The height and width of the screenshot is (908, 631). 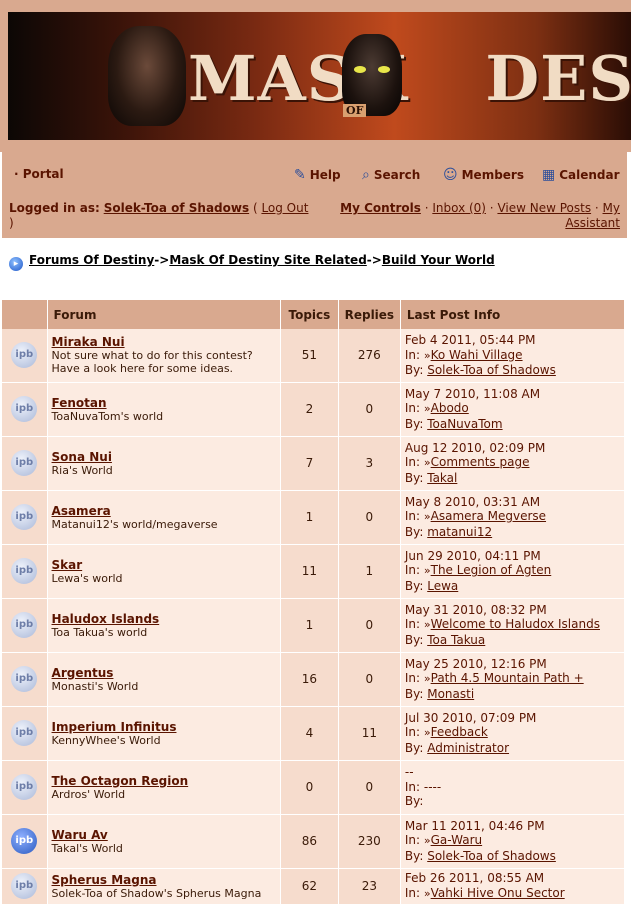 What do you see at coordinates (480, 462) in the screenshot?
I see `last-post-topic-link: Comments page` at bounding box center [480, 462].